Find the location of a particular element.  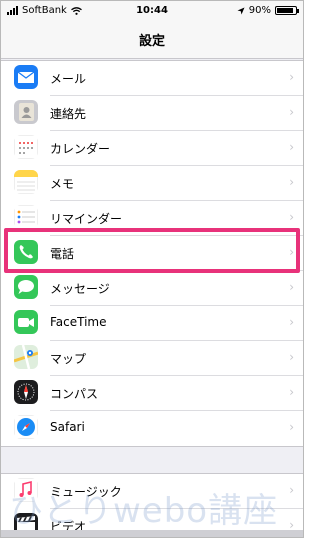

settings-row-label: カレンダー is located at coordinates (80, 149).